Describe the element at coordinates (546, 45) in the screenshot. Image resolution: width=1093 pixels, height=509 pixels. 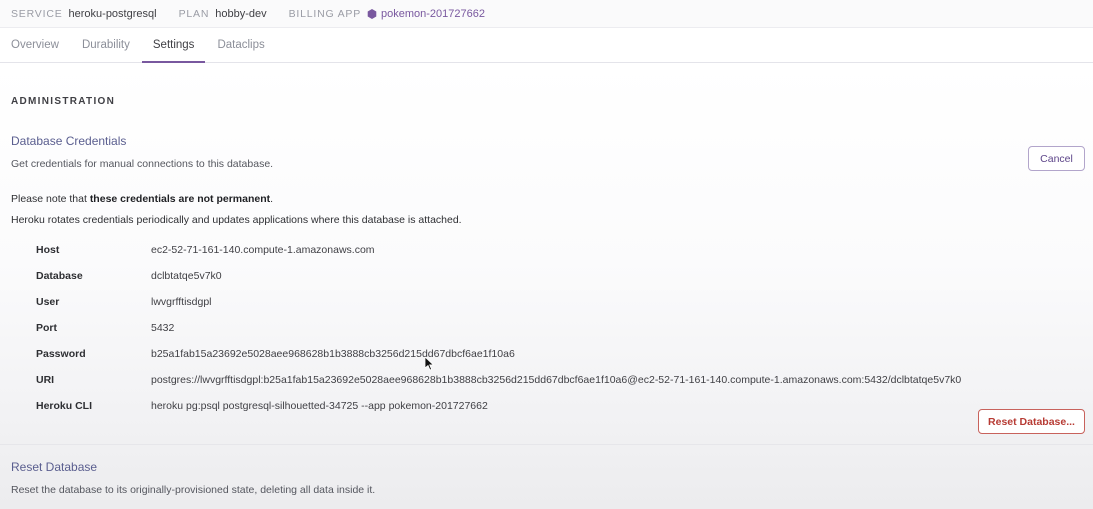
I see `addon-tabs: Overview Durability Settings Dataclips` at that location.